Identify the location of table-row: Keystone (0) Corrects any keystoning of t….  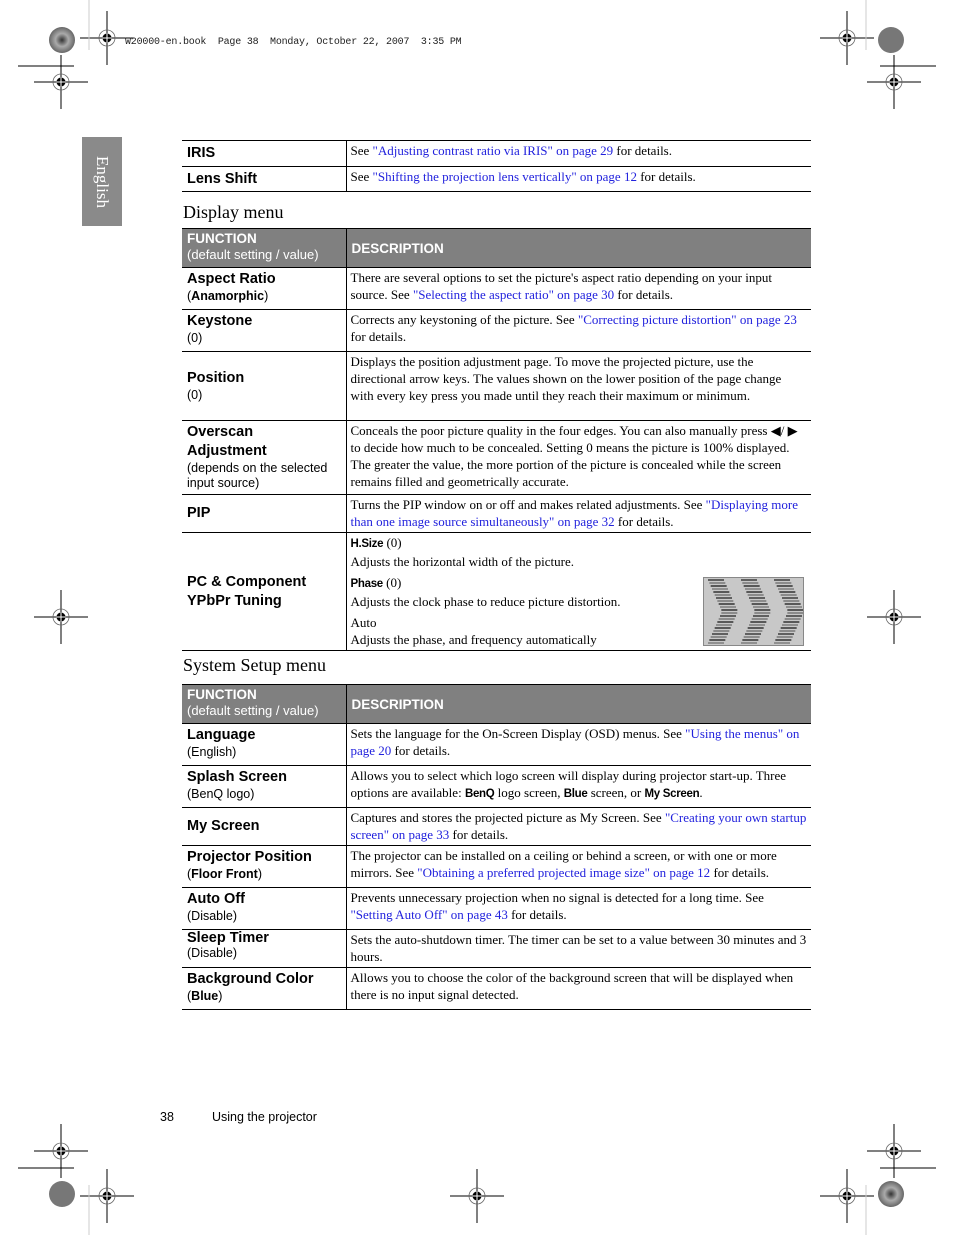
(496, 330).